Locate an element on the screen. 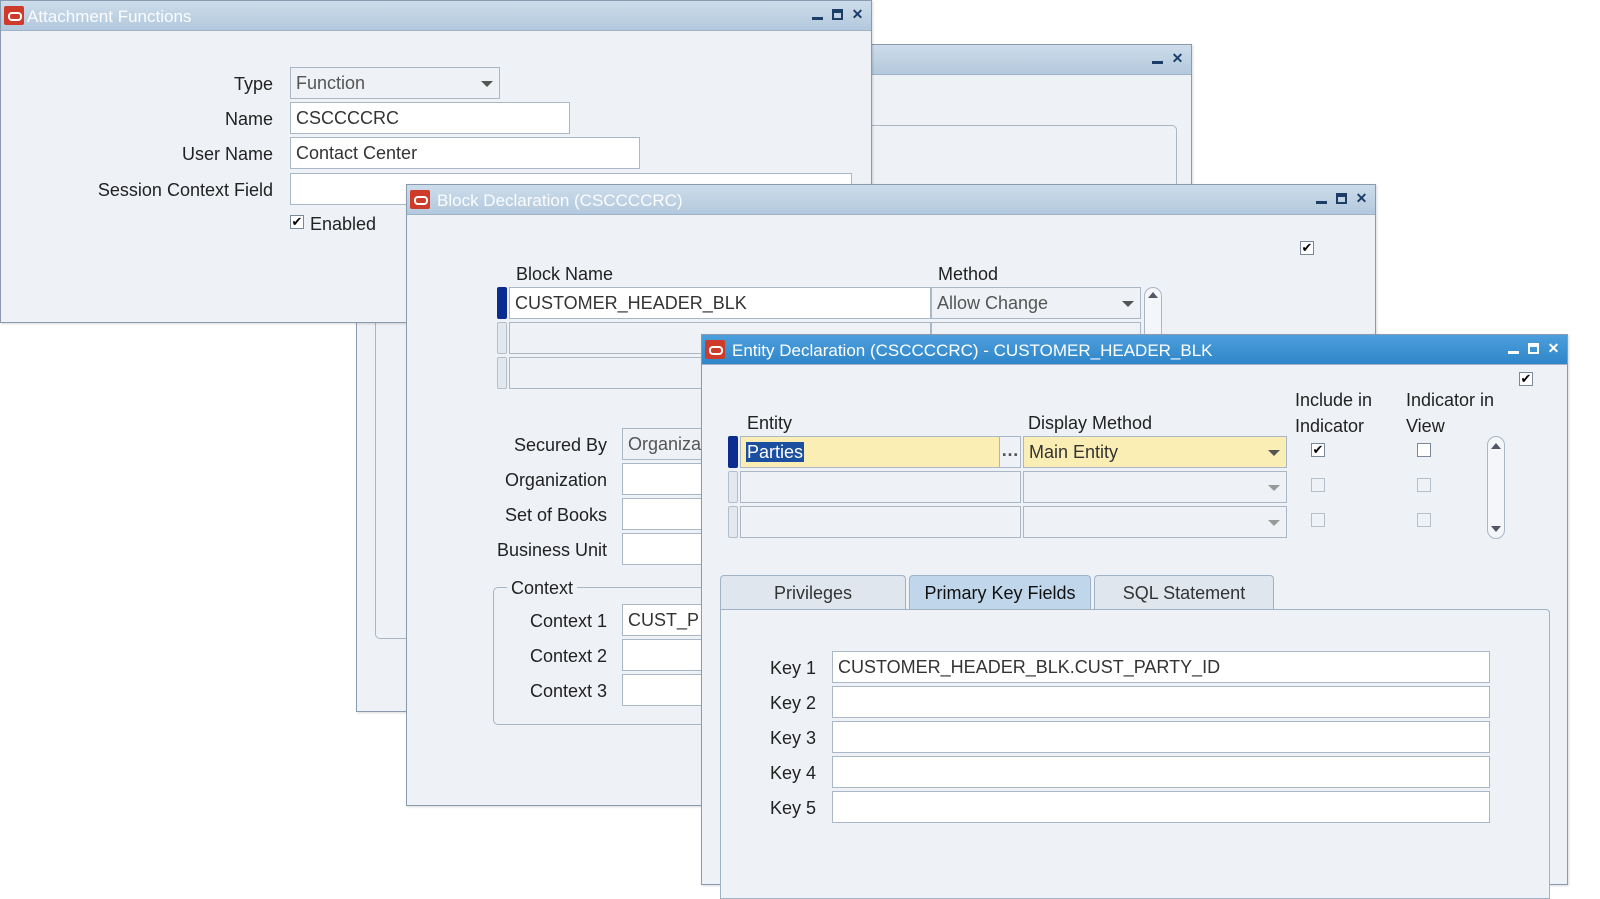 The image size is (1600, 899). tab-primary-key-fields: Primary Key Fields is located at coordinates (1000, 592).